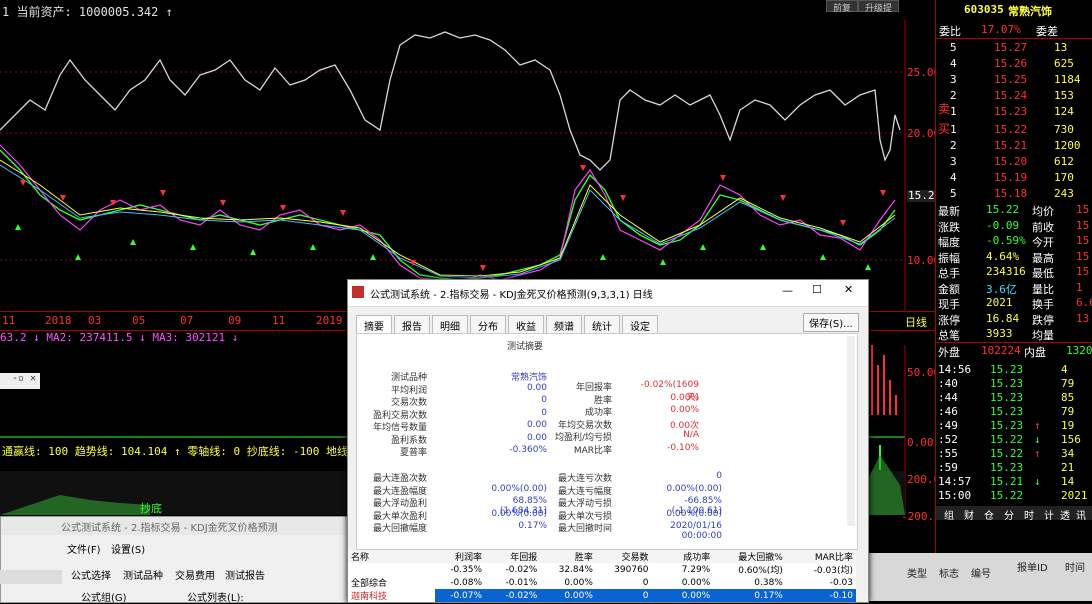 The image size is (1092, 604). I want to click on table-header: 交易数, so click(624, 556).